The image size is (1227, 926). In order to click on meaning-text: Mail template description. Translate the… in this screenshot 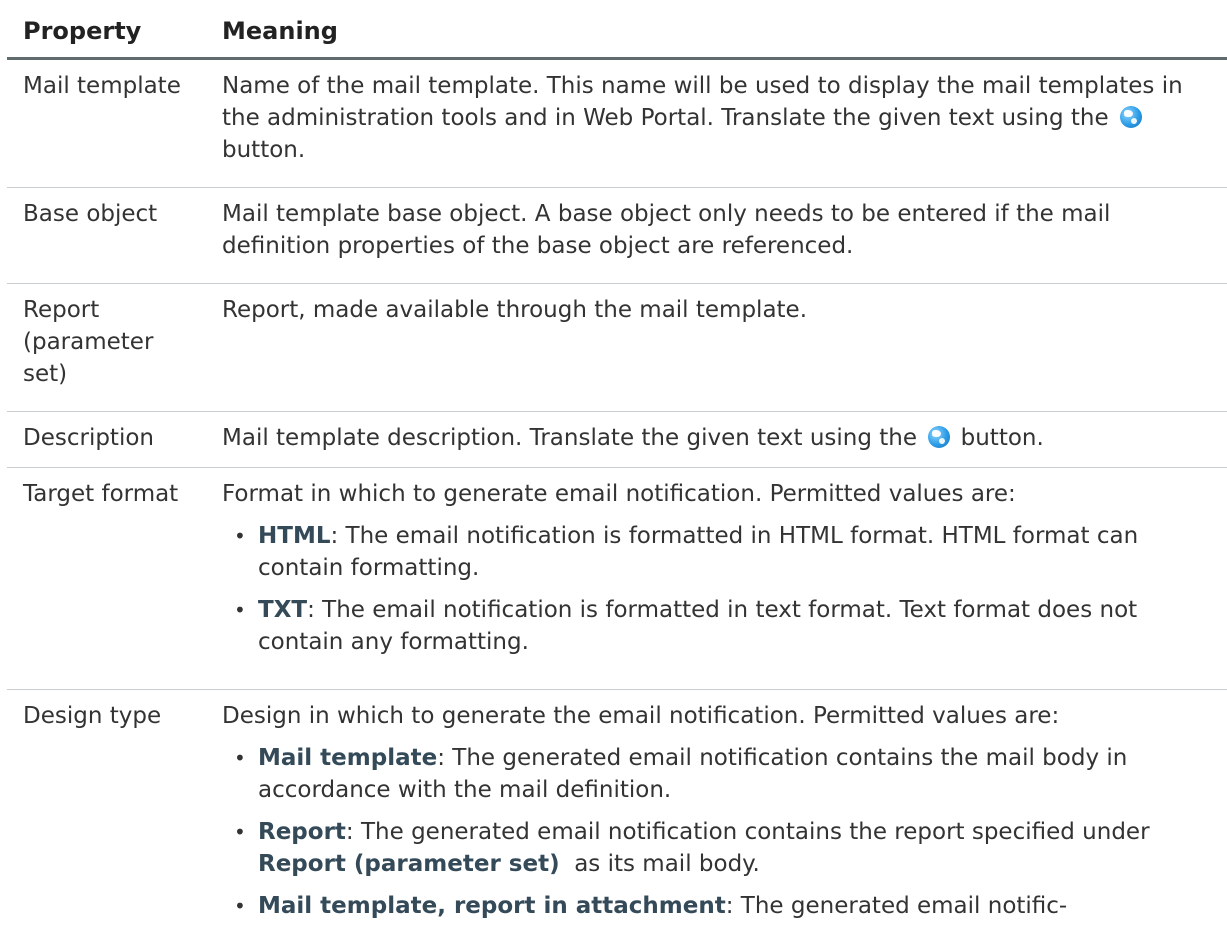, I will do `click(573, 438)`.